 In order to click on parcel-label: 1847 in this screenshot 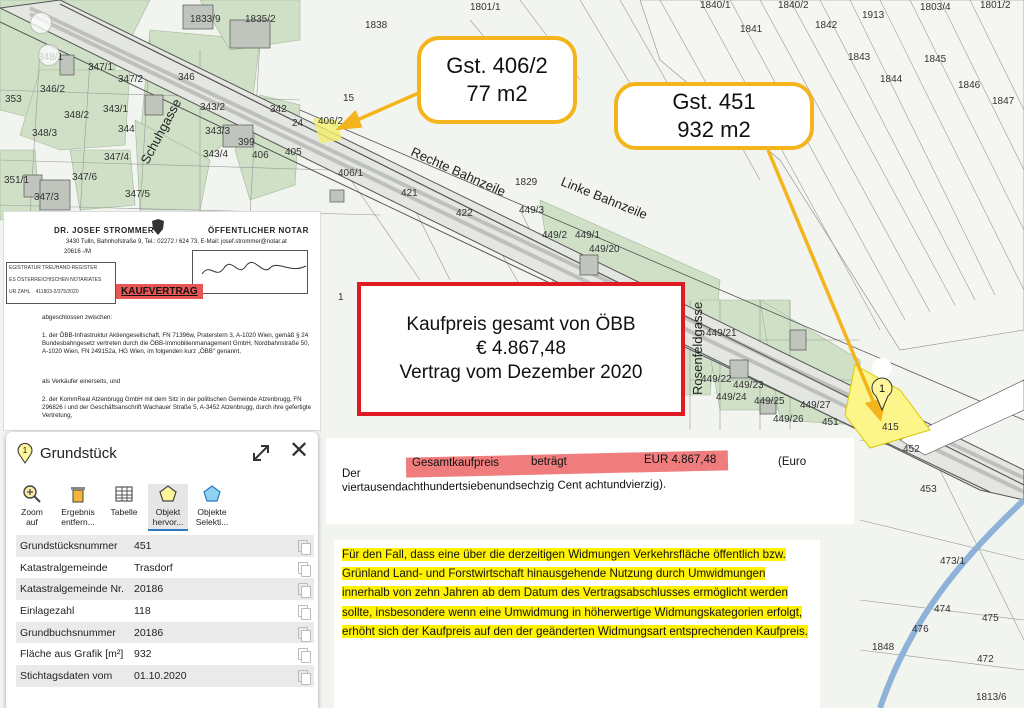, I will do `click(1003, 101)`.